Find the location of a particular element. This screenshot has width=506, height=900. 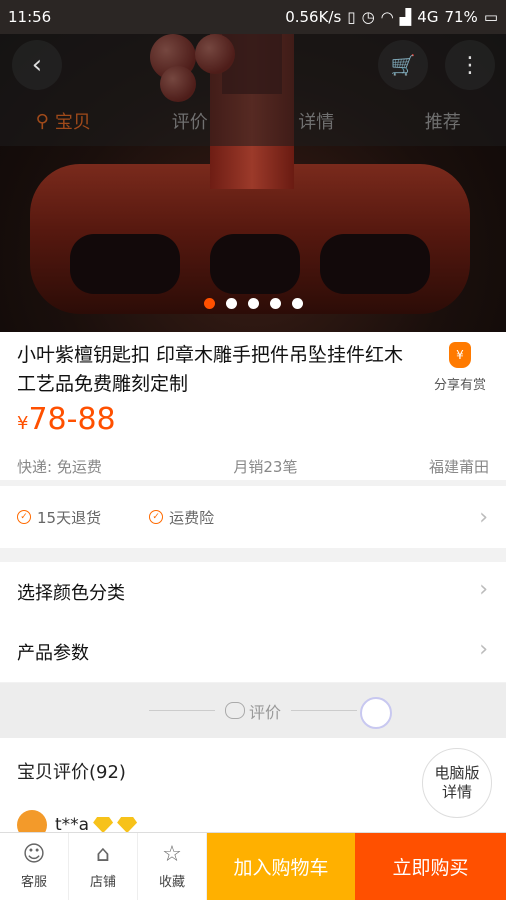

signal-icon: ▟ is located at coordinates (405, 17).